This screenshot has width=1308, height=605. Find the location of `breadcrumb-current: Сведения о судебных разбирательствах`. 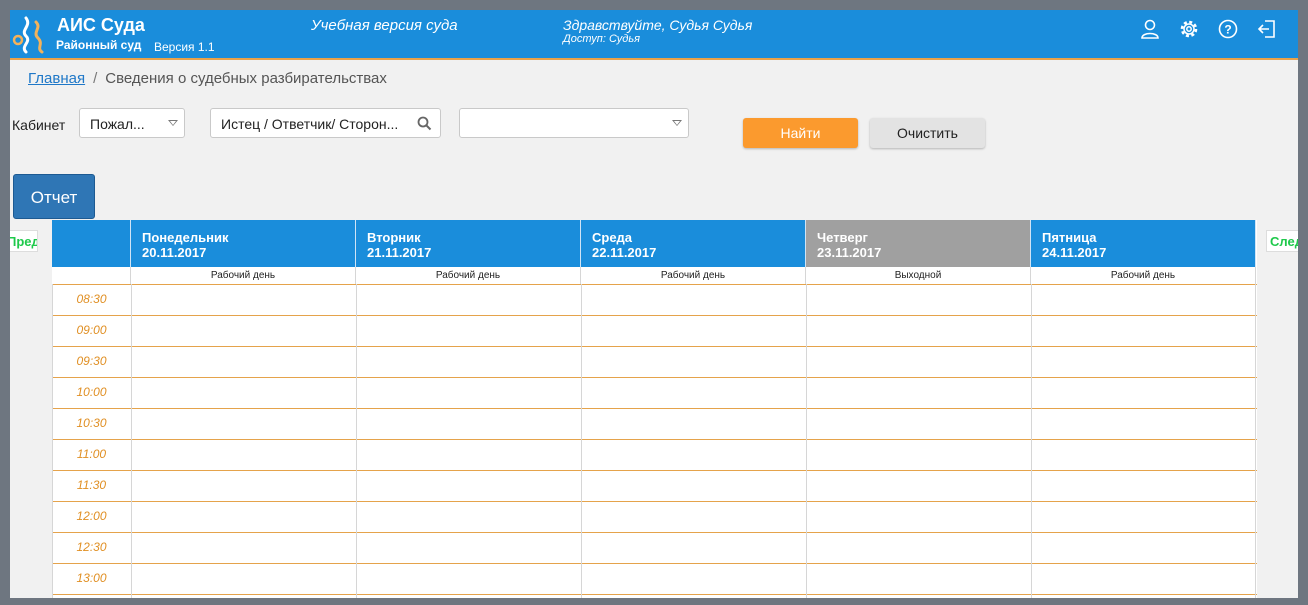

breadcrumb-current: Сведения о судебных разбирательствах is located at coordinates (246, 78).